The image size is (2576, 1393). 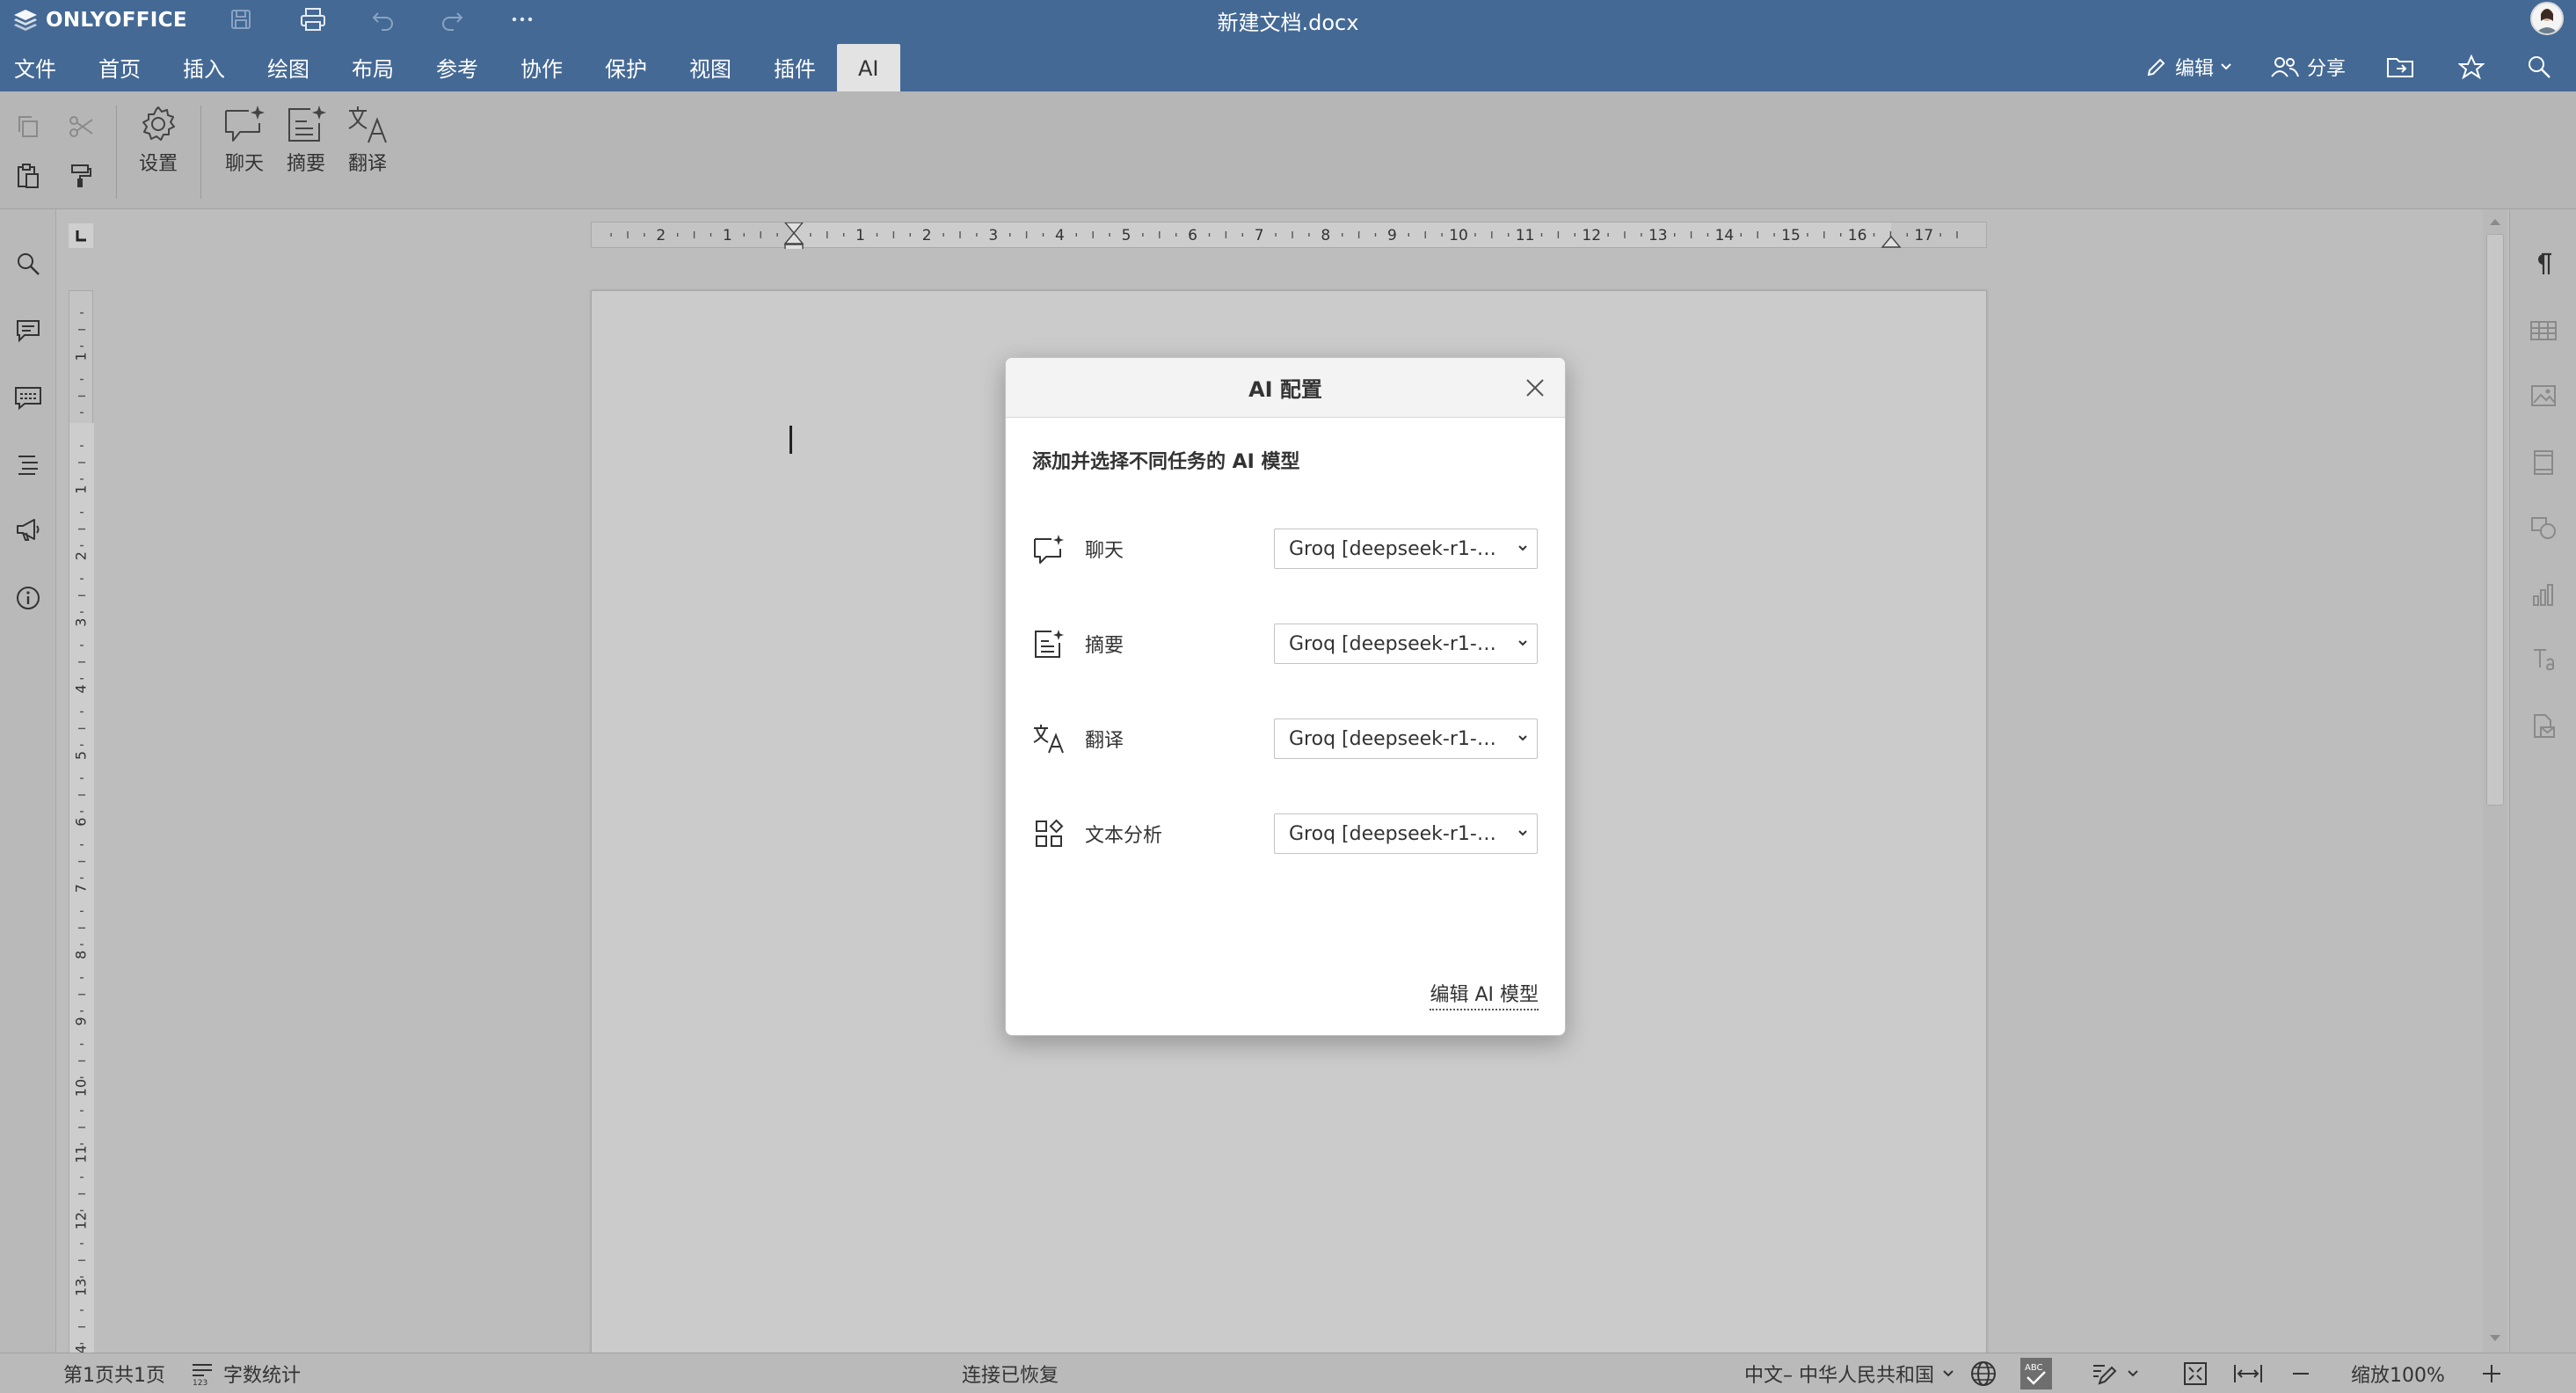 What do you see at coordinates (2300, 1373) in the screenshot?
I see `zoom-out-button` at bounding box center [2300, 1373].